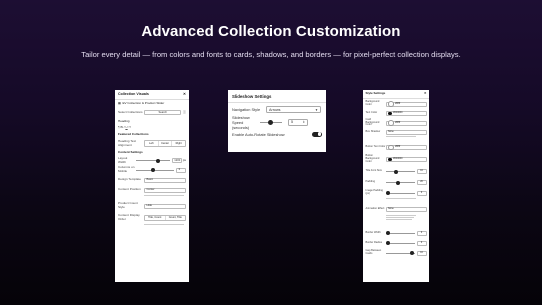 This screenshot has width=542, height=305. I want to click on padding-label: Padding, so click(370, 182).